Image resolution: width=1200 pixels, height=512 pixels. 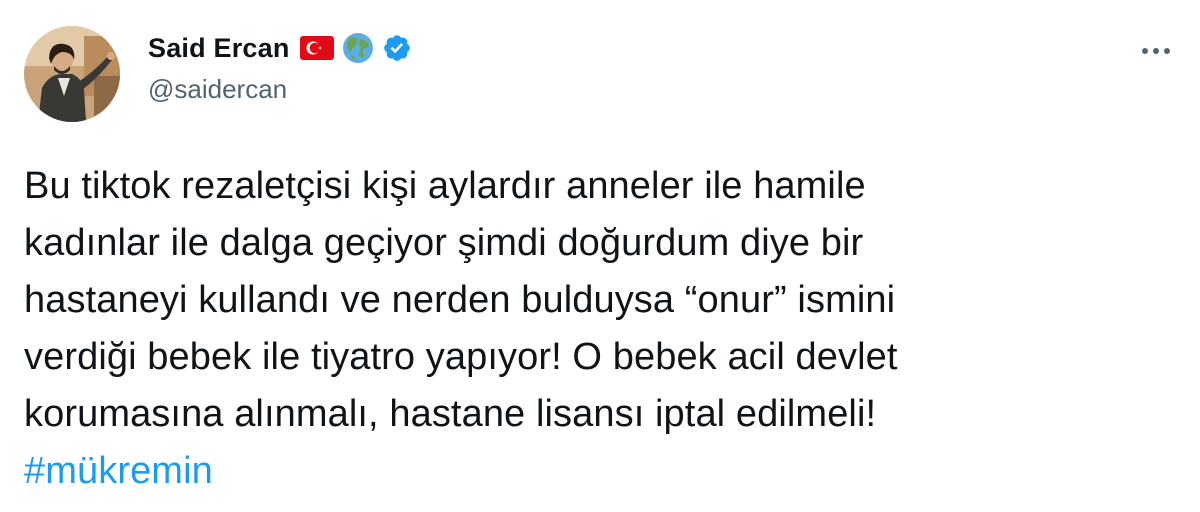 What do you see at coordinates (599, 471) in the screenshot?
I see `hashtag-link: #mükremin` at bounding box center [599, 471].